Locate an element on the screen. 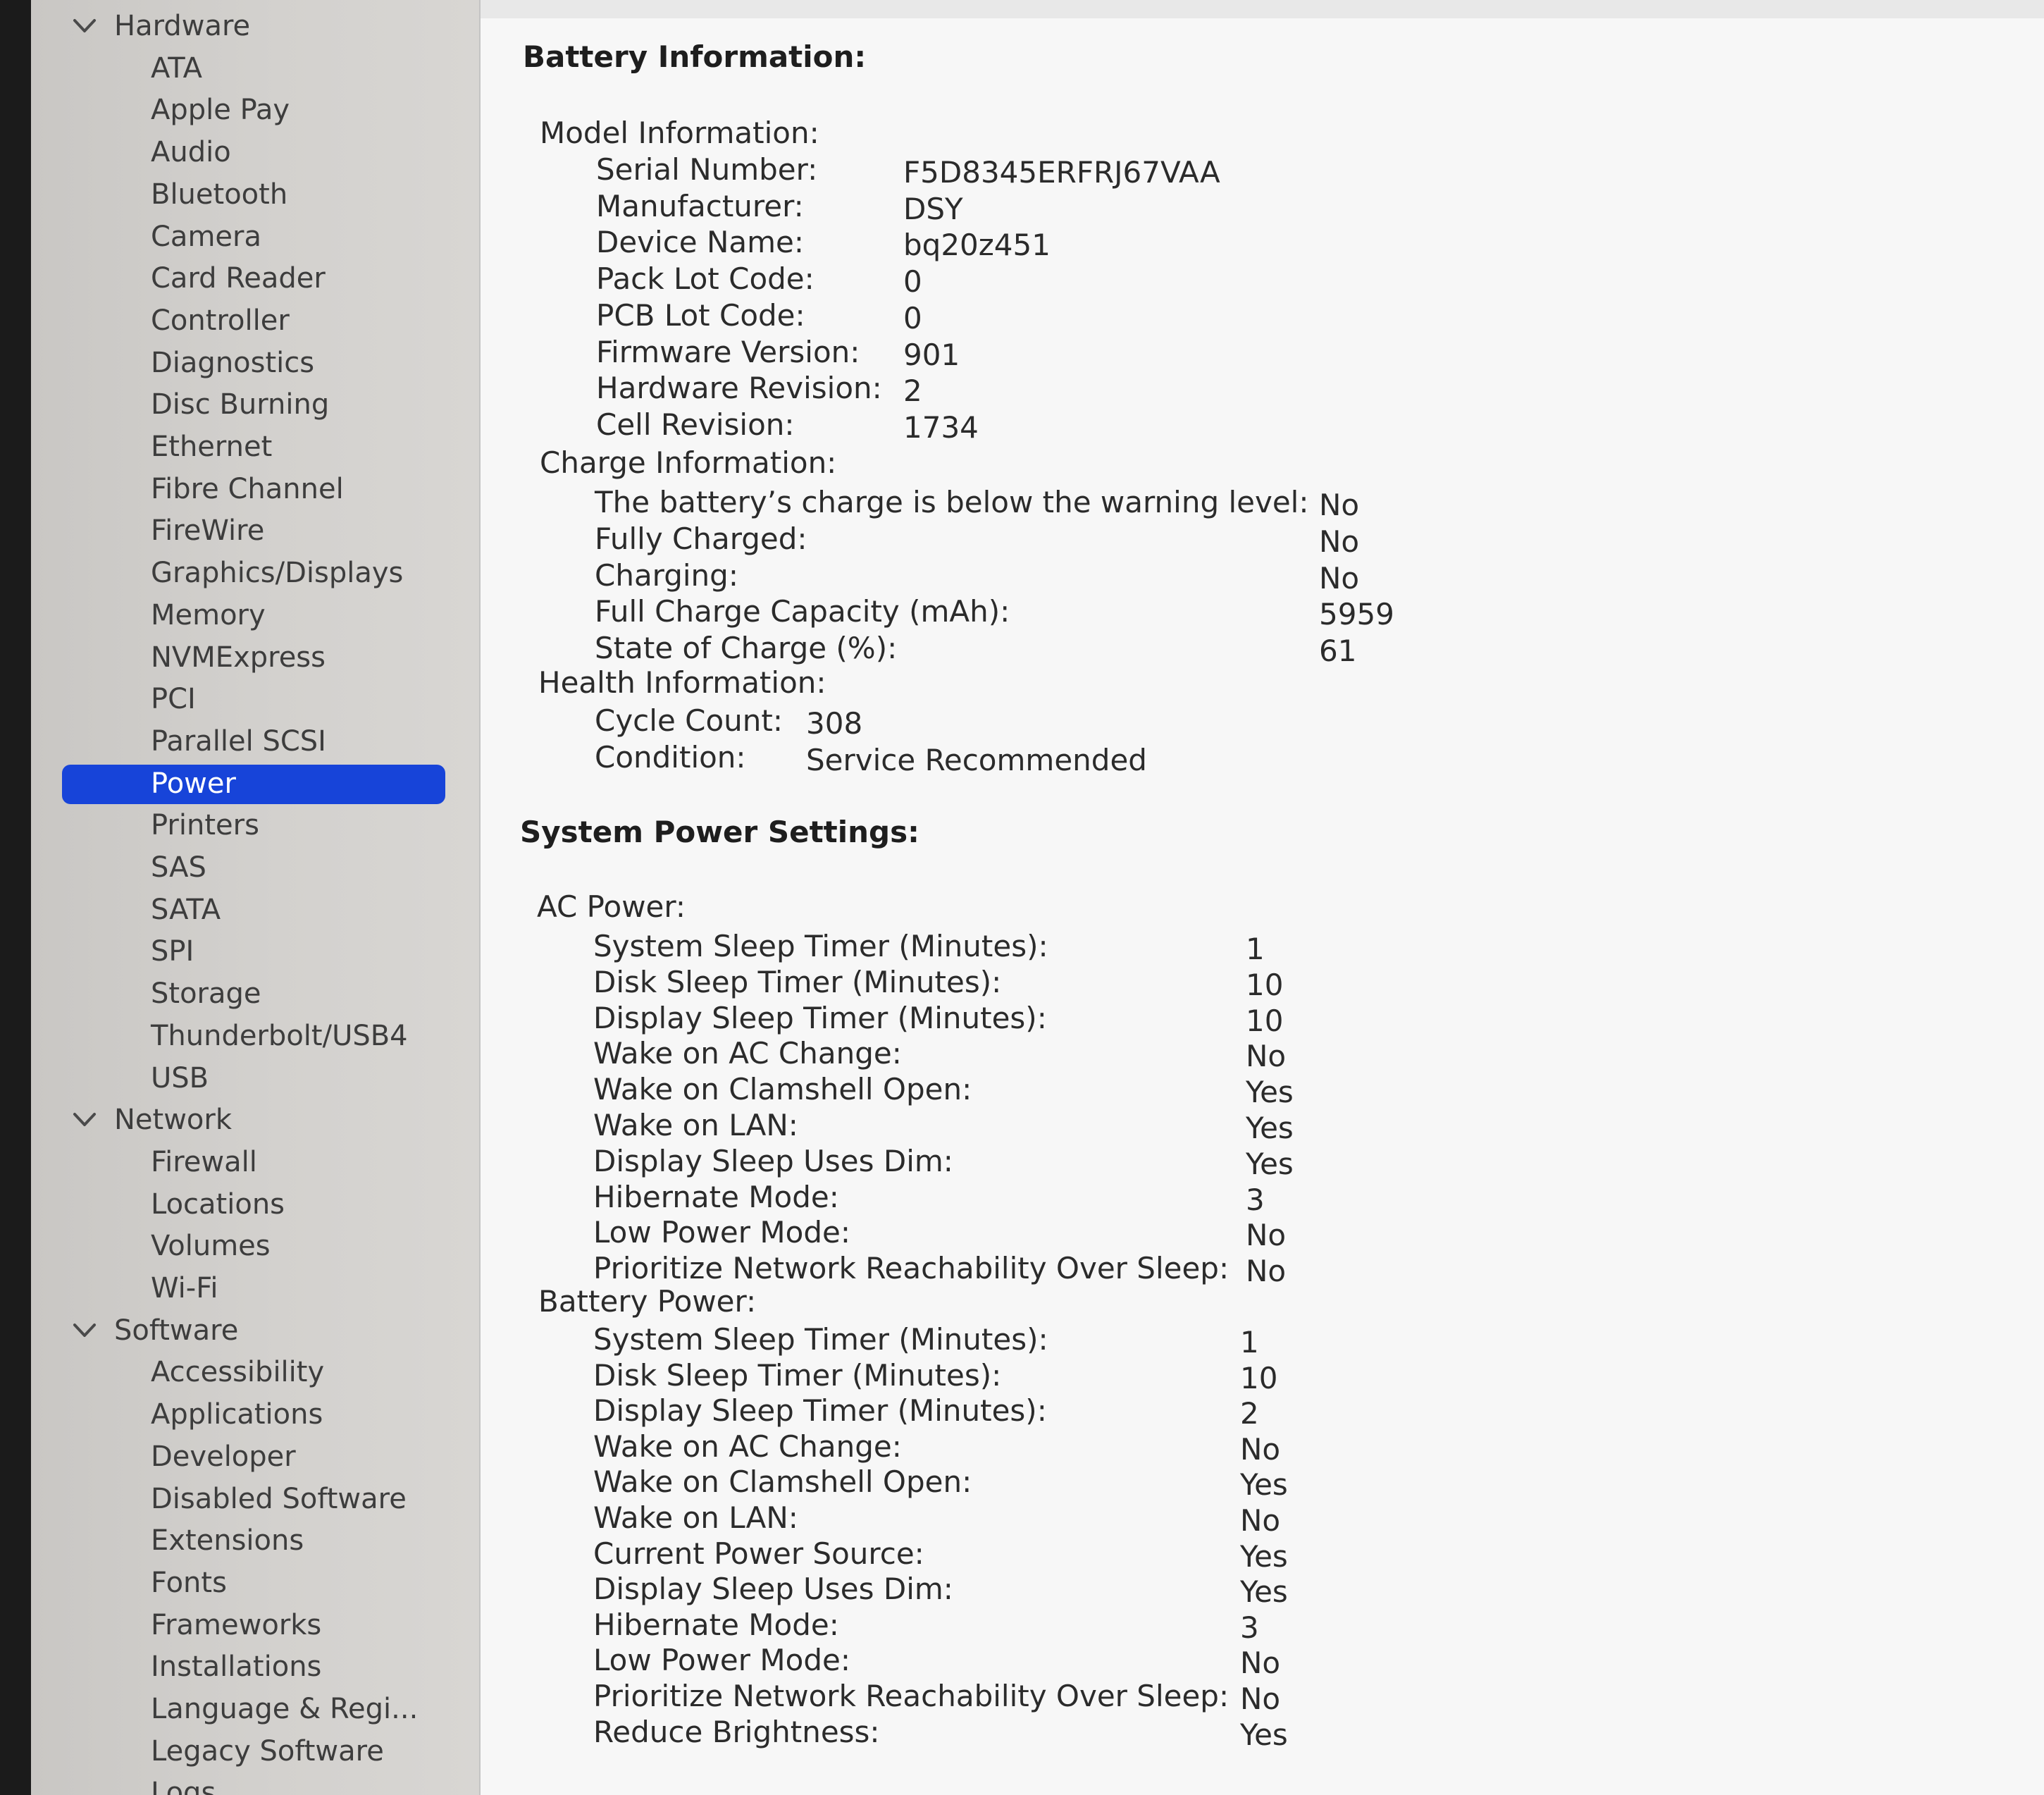 This screenshot has width=2044, height=1795. sidebar-group-label: Hardware is located at coordinates (182, 26).